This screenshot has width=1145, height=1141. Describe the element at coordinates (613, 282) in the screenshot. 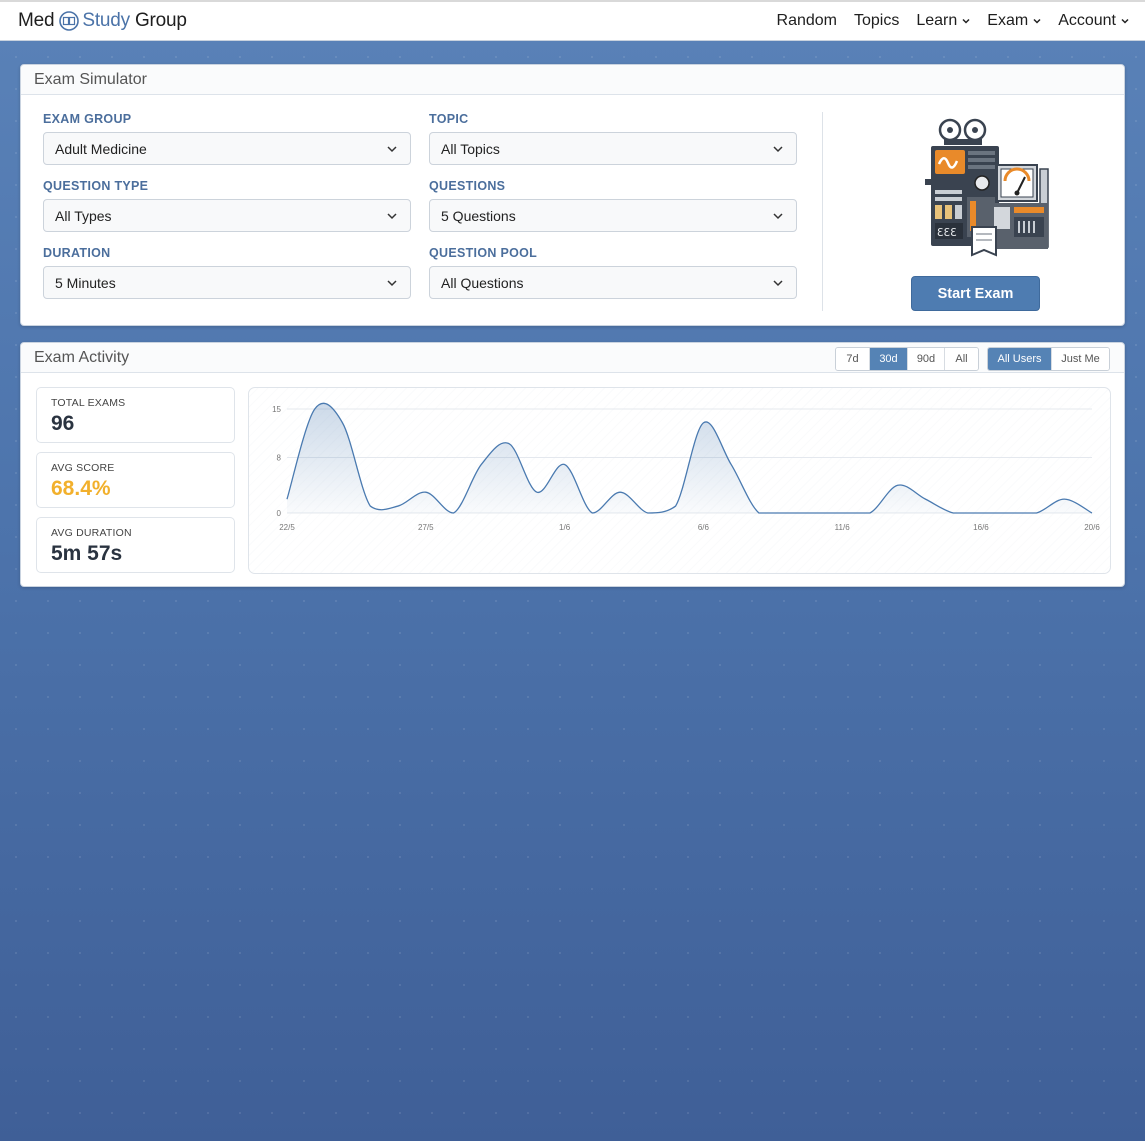

I see `question-pool-select: All Questions` at that location.